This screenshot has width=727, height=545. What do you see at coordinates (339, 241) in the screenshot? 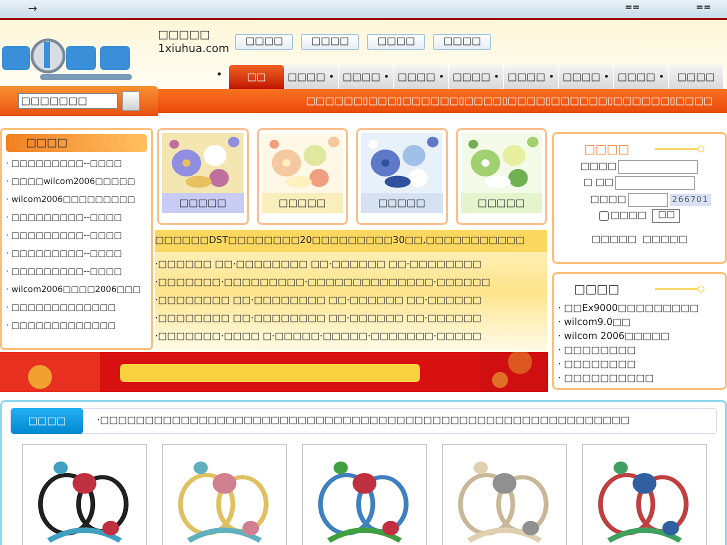
I see `notice-heading: □□□□□□DST□□□□□□□□20□□□□□□□□□30□□,□□□□□□□□□□□` at bounding box center [339, 241].